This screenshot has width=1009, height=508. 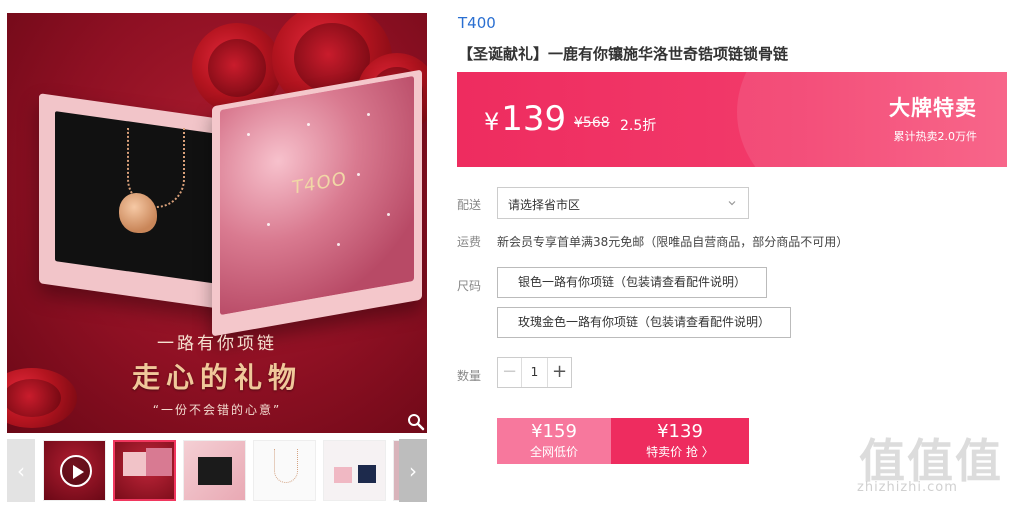 I want to click on chevron-left-icon: ‹, so click(x=21, y=470).